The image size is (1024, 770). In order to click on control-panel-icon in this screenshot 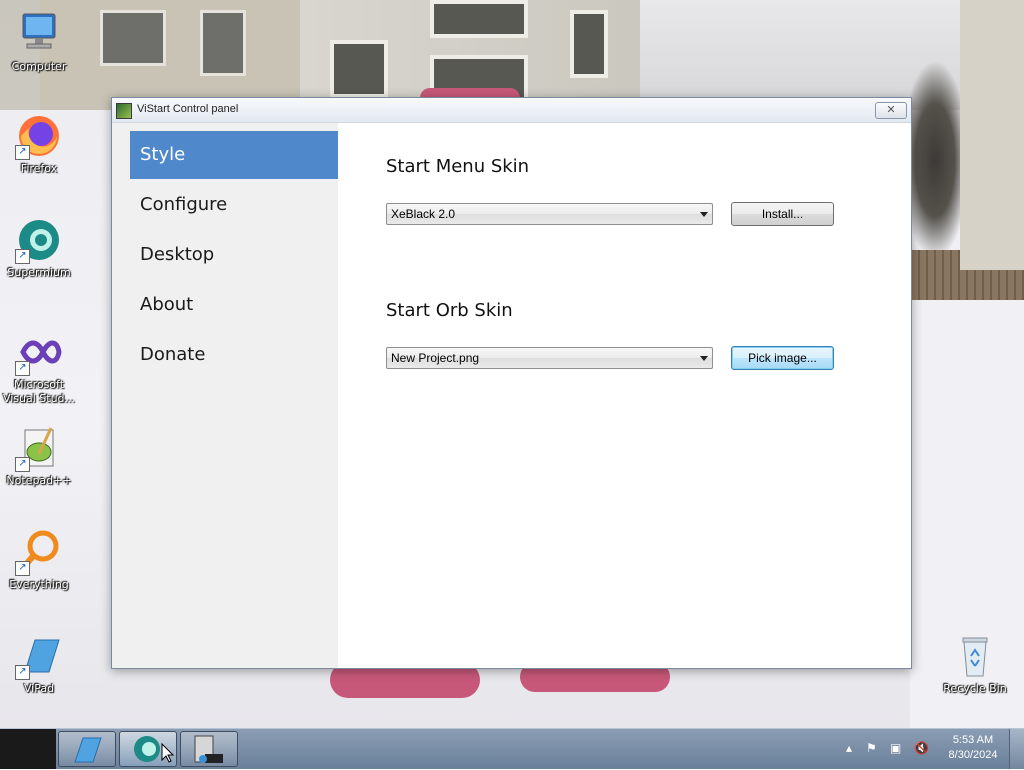, I will do `click(208, 749)`.